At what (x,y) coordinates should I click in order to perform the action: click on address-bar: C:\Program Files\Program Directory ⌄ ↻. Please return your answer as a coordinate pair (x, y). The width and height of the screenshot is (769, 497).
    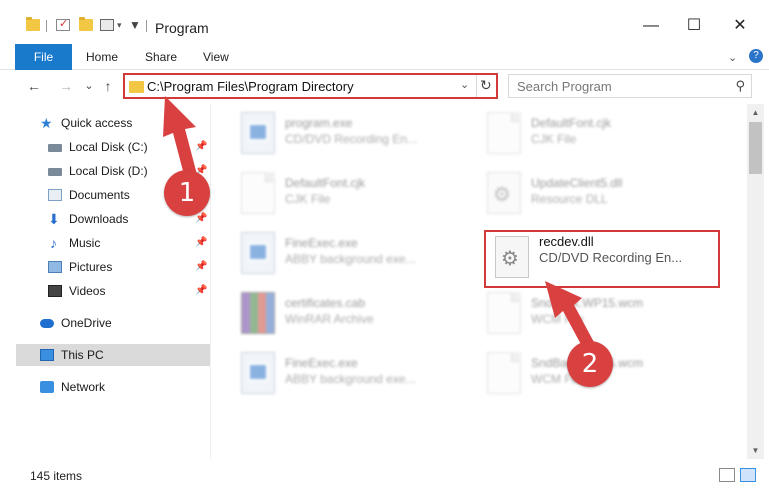
    Looking at the image, I should click on (310, 86).